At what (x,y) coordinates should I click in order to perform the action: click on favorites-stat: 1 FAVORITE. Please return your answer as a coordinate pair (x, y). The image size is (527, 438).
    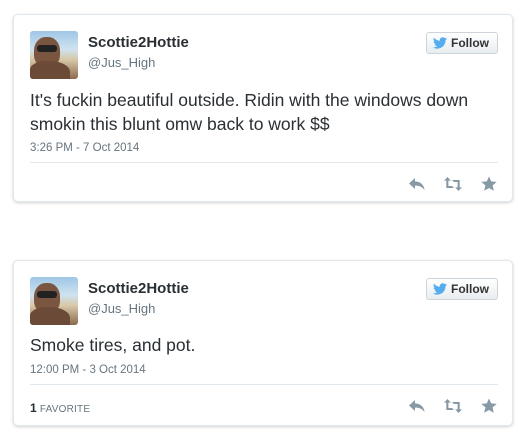
    Looking at the image, I should click on (60, 408).